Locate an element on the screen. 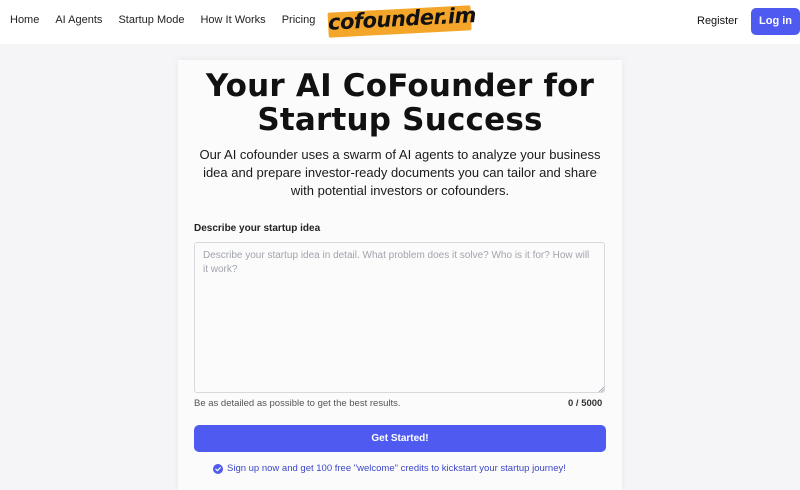  resize-handle-icon is located at coordinates (601, 389).